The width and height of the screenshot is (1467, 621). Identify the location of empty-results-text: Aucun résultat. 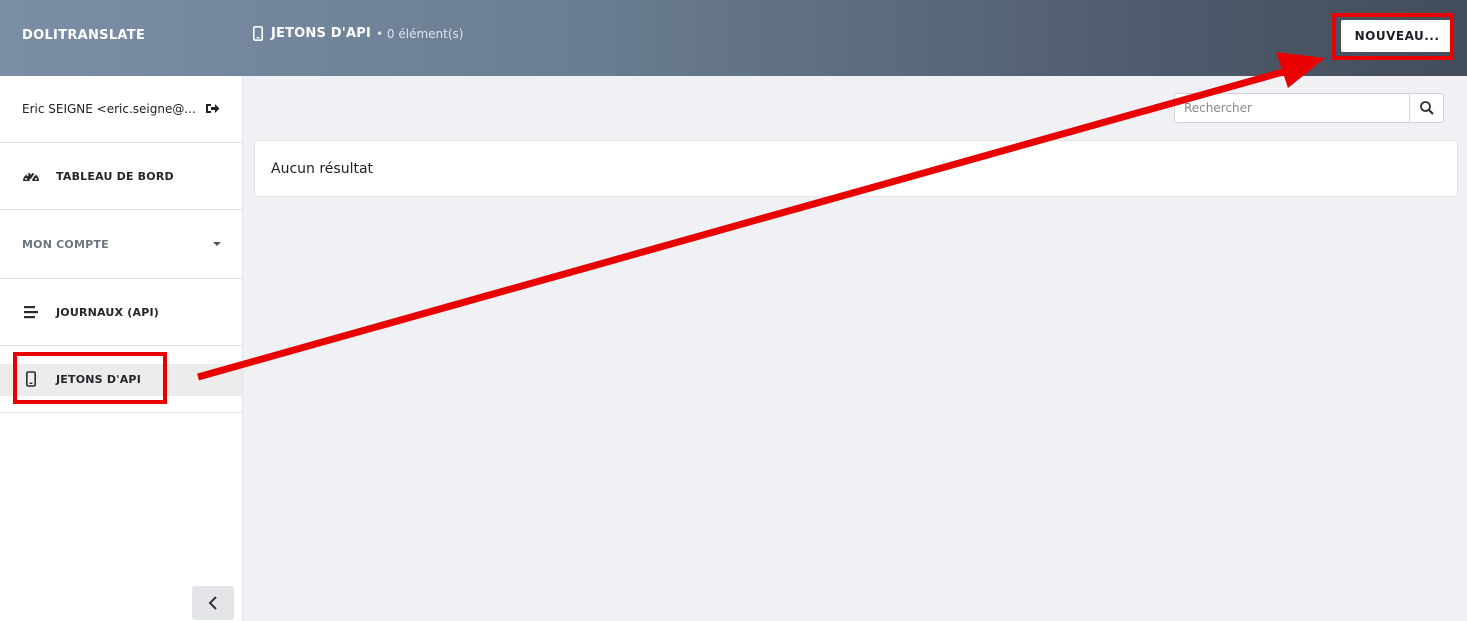
(322, 168).